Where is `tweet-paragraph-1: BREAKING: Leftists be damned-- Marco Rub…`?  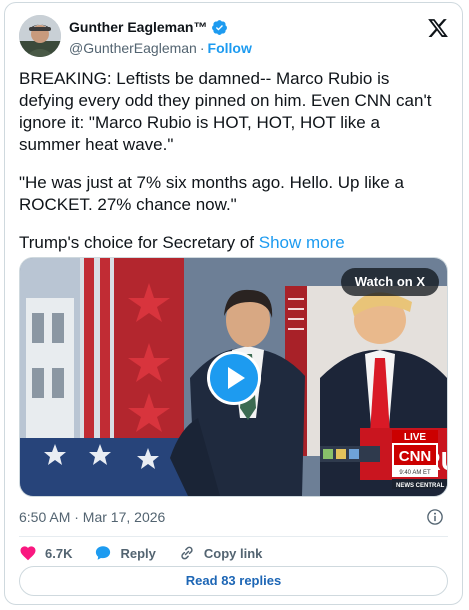
tweet-paragraph-1: BREAKING: Leftists be damned-- Marco Rub… is located at coordinates (225, 111).